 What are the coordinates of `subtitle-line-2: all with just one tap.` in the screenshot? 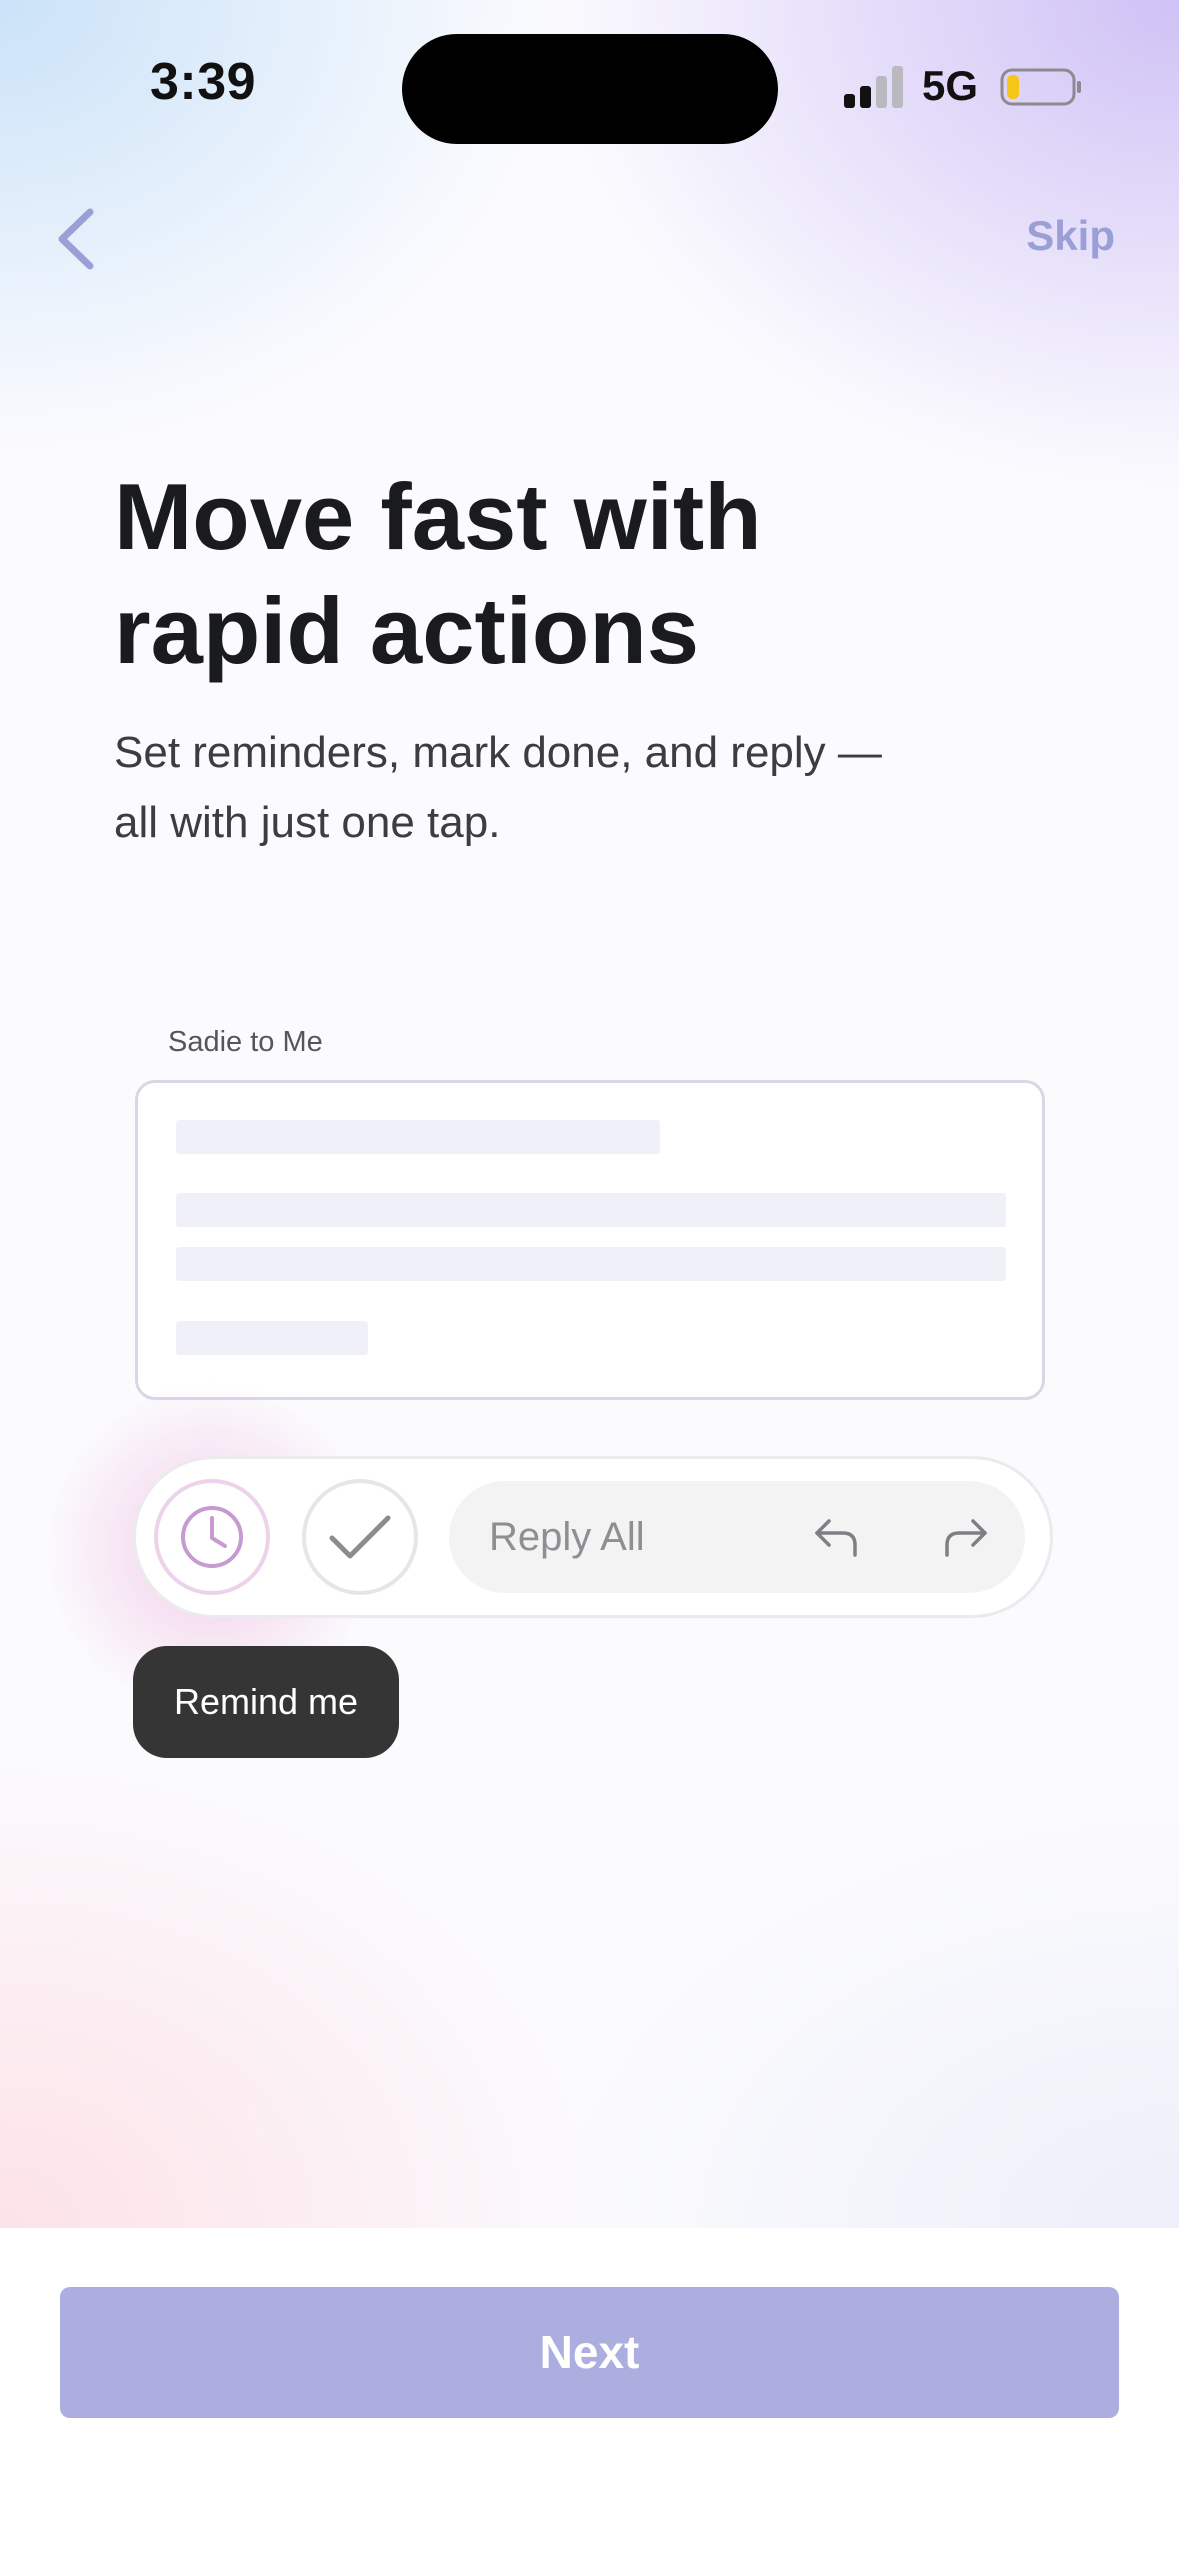 It's located at (307, 822).